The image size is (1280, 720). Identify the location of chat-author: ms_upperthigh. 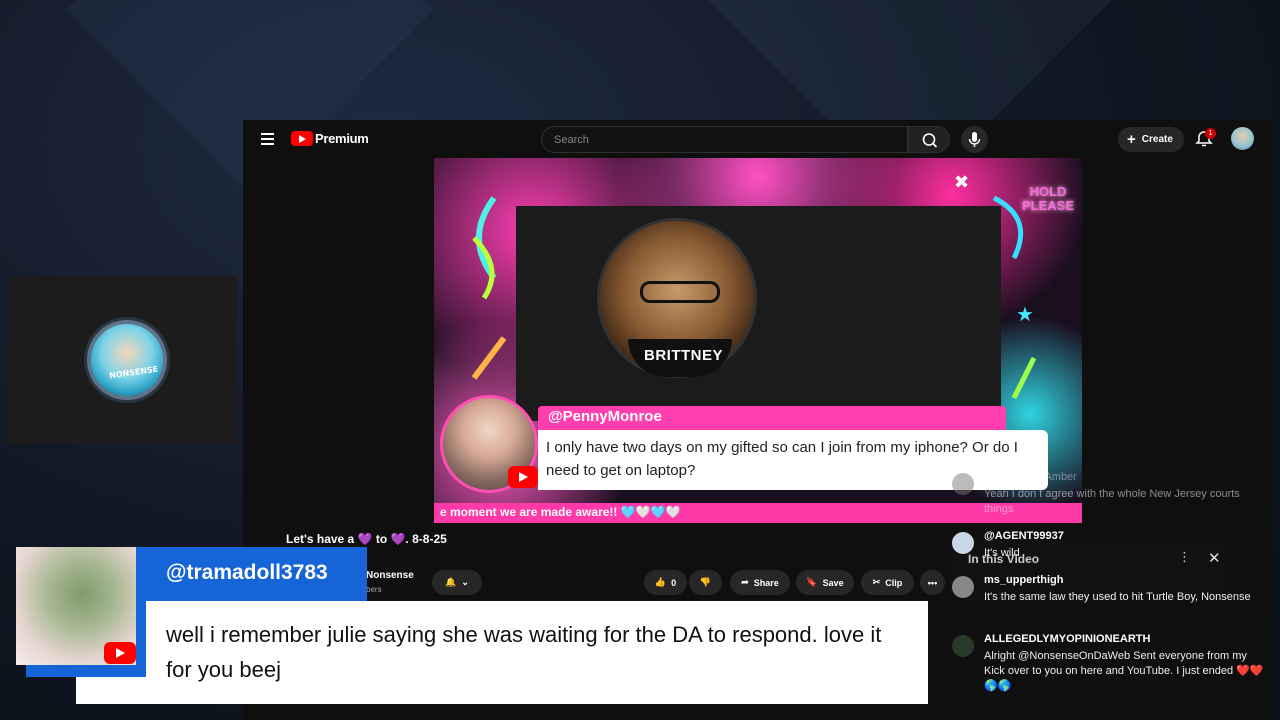
(1024, 580).